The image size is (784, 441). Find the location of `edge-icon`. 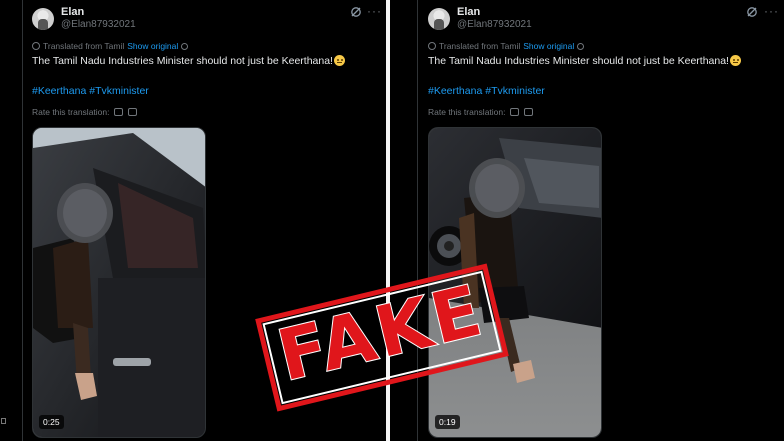

edge-icon is located at coordinates (3, 421).